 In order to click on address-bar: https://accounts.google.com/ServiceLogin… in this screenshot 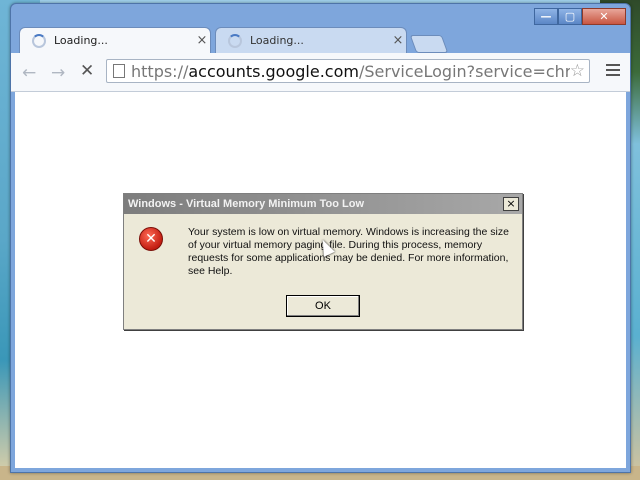, I will do `click(348, 71)`.